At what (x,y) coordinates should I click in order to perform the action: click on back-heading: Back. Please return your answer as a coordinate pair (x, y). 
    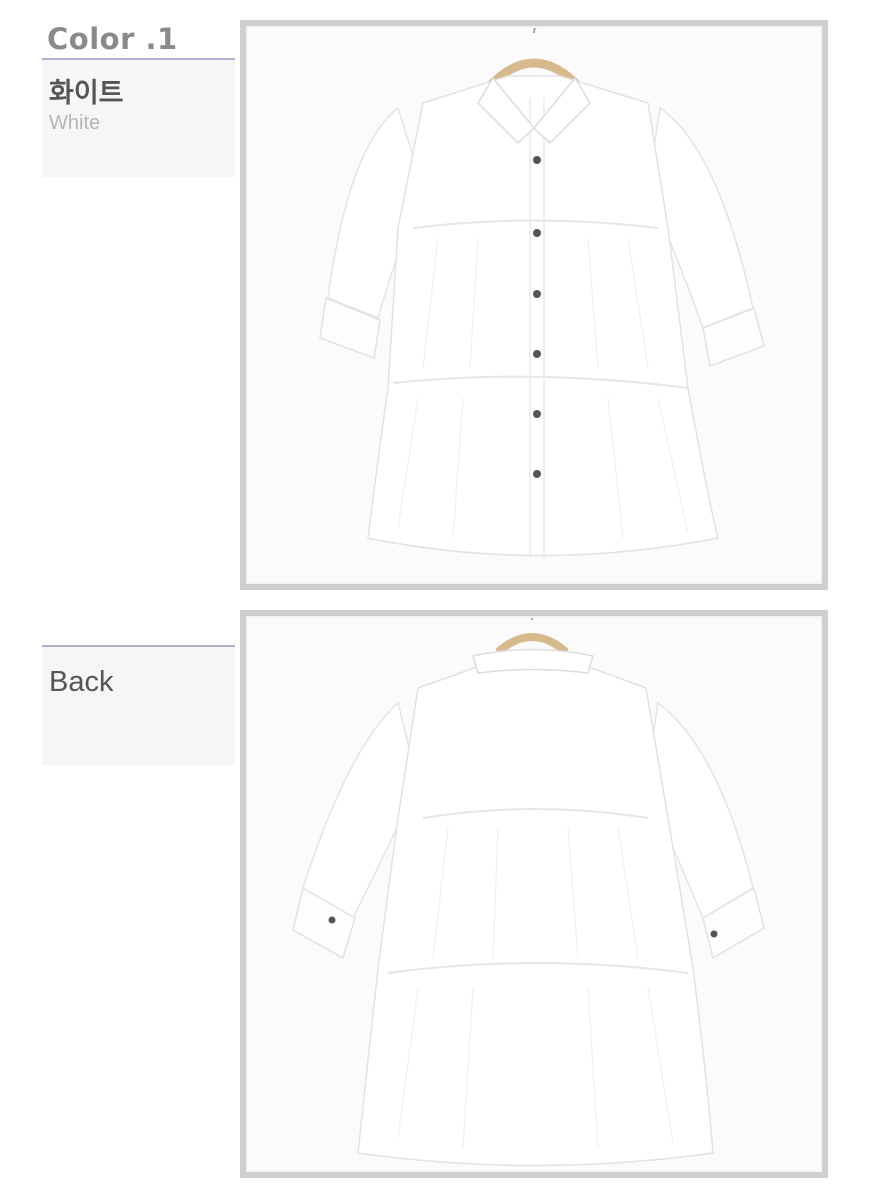
    Looking at the image, I should click on (81, 682).